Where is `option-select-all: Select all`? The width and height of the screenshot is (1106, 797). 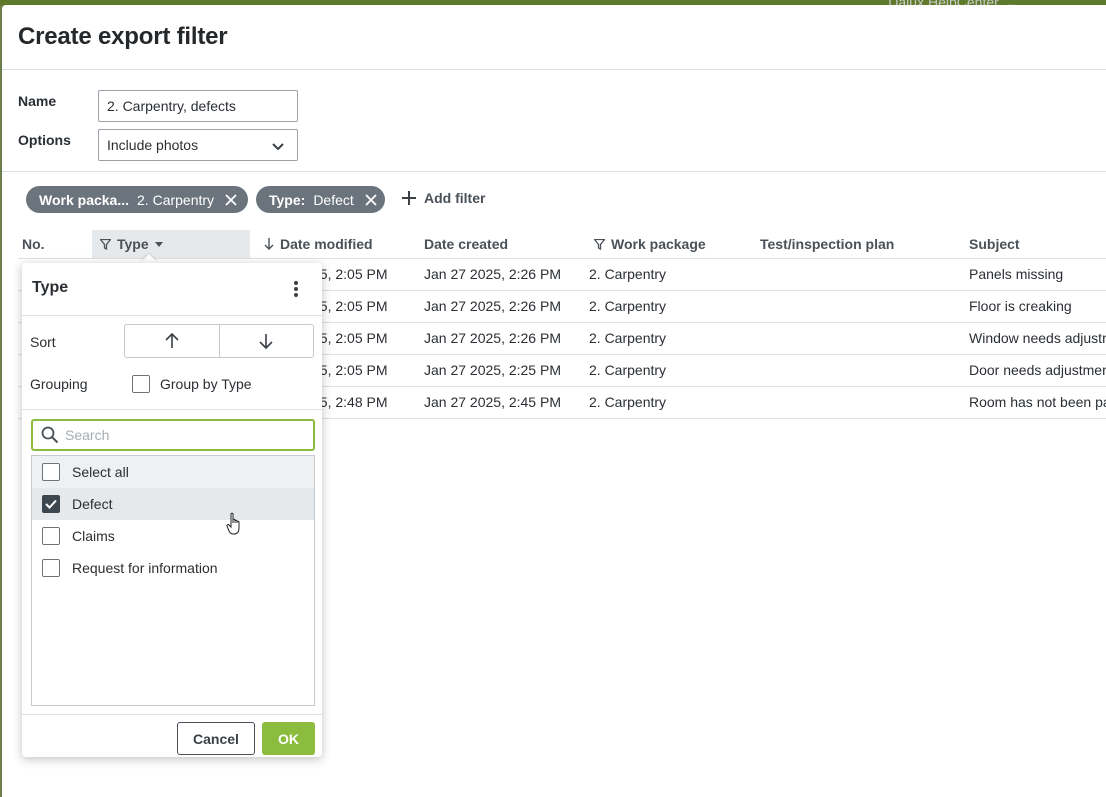
option-select-all: Select all is located at coordinates (173, 472).